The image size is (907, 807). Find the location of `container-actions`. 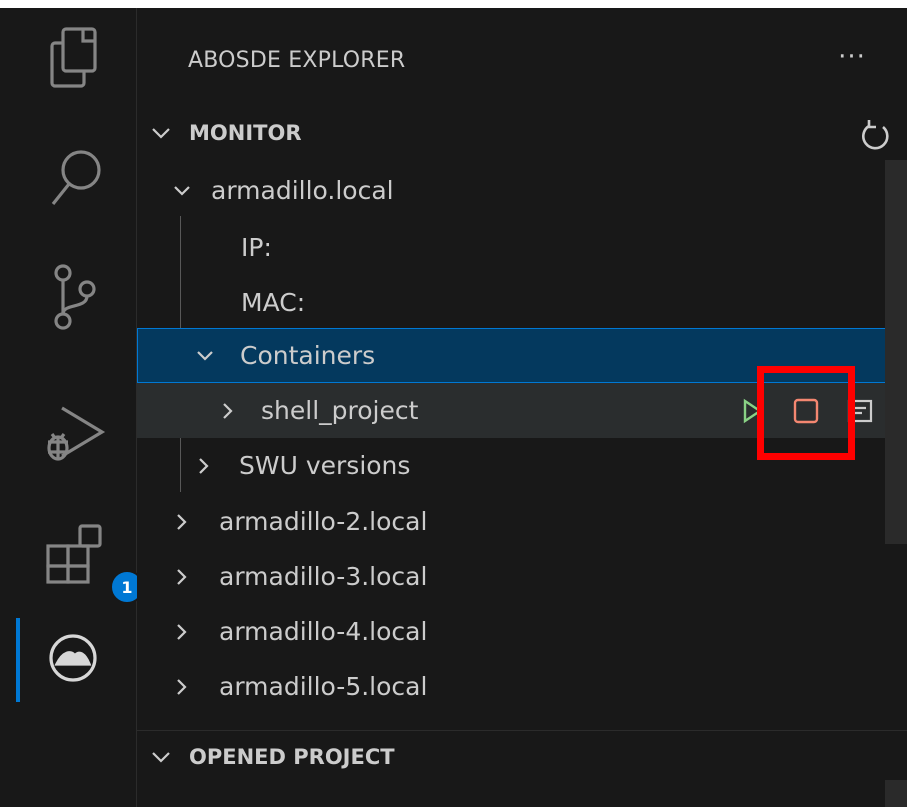

container-actions is located at coordinates (818, 410).